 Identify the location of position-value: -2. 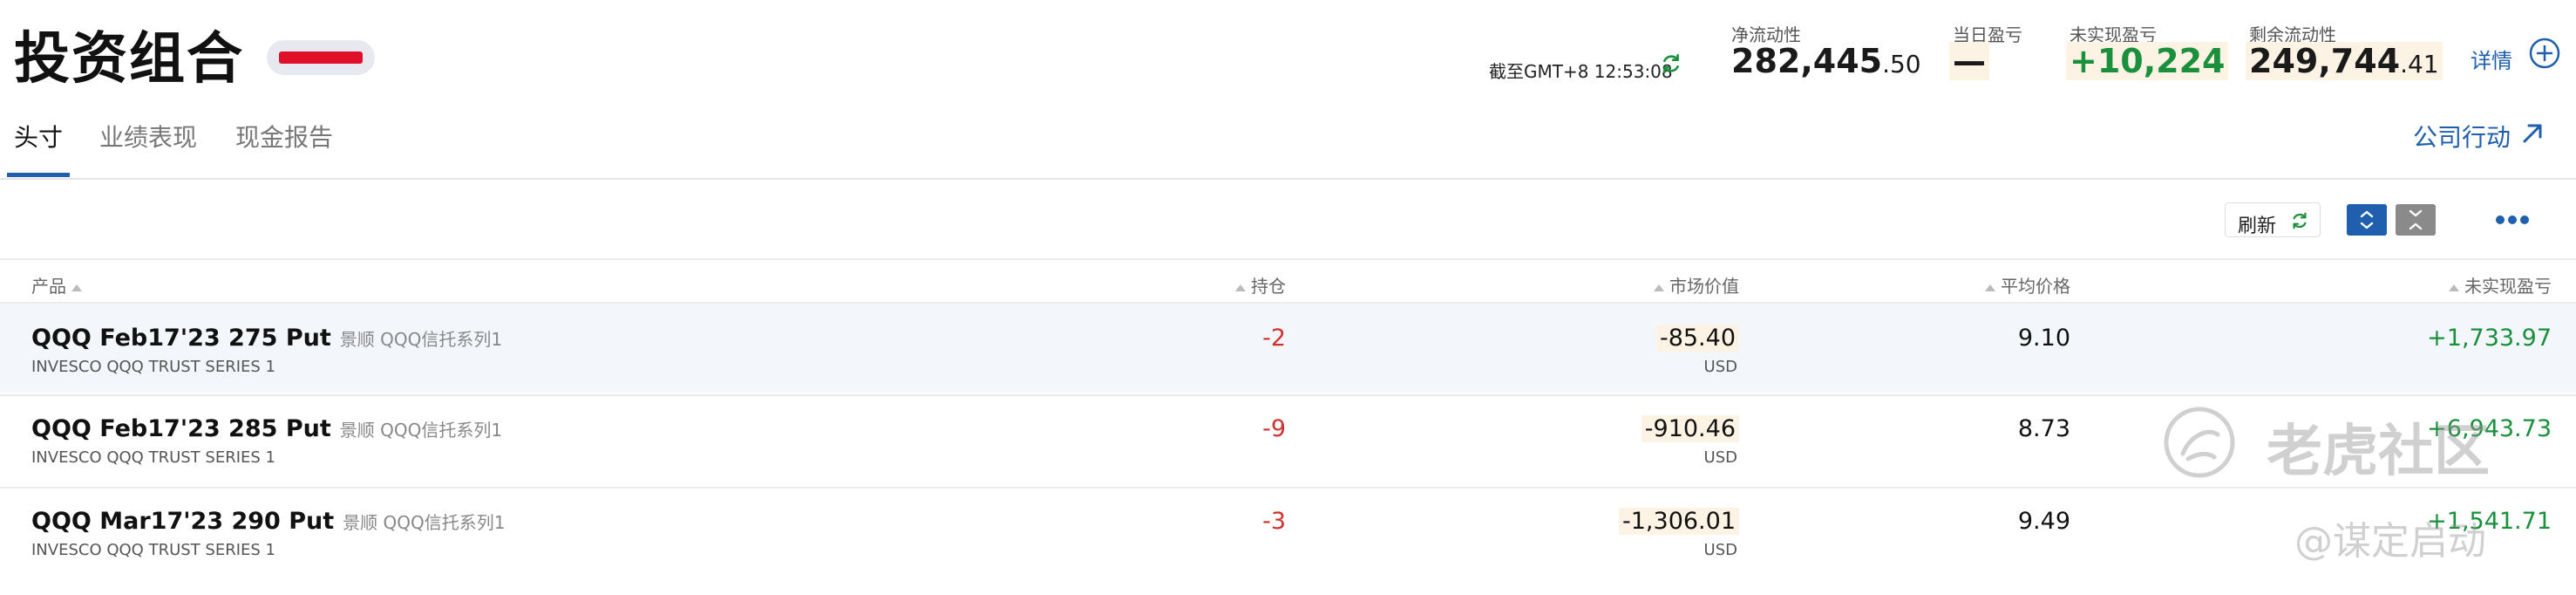
(1274, 338).